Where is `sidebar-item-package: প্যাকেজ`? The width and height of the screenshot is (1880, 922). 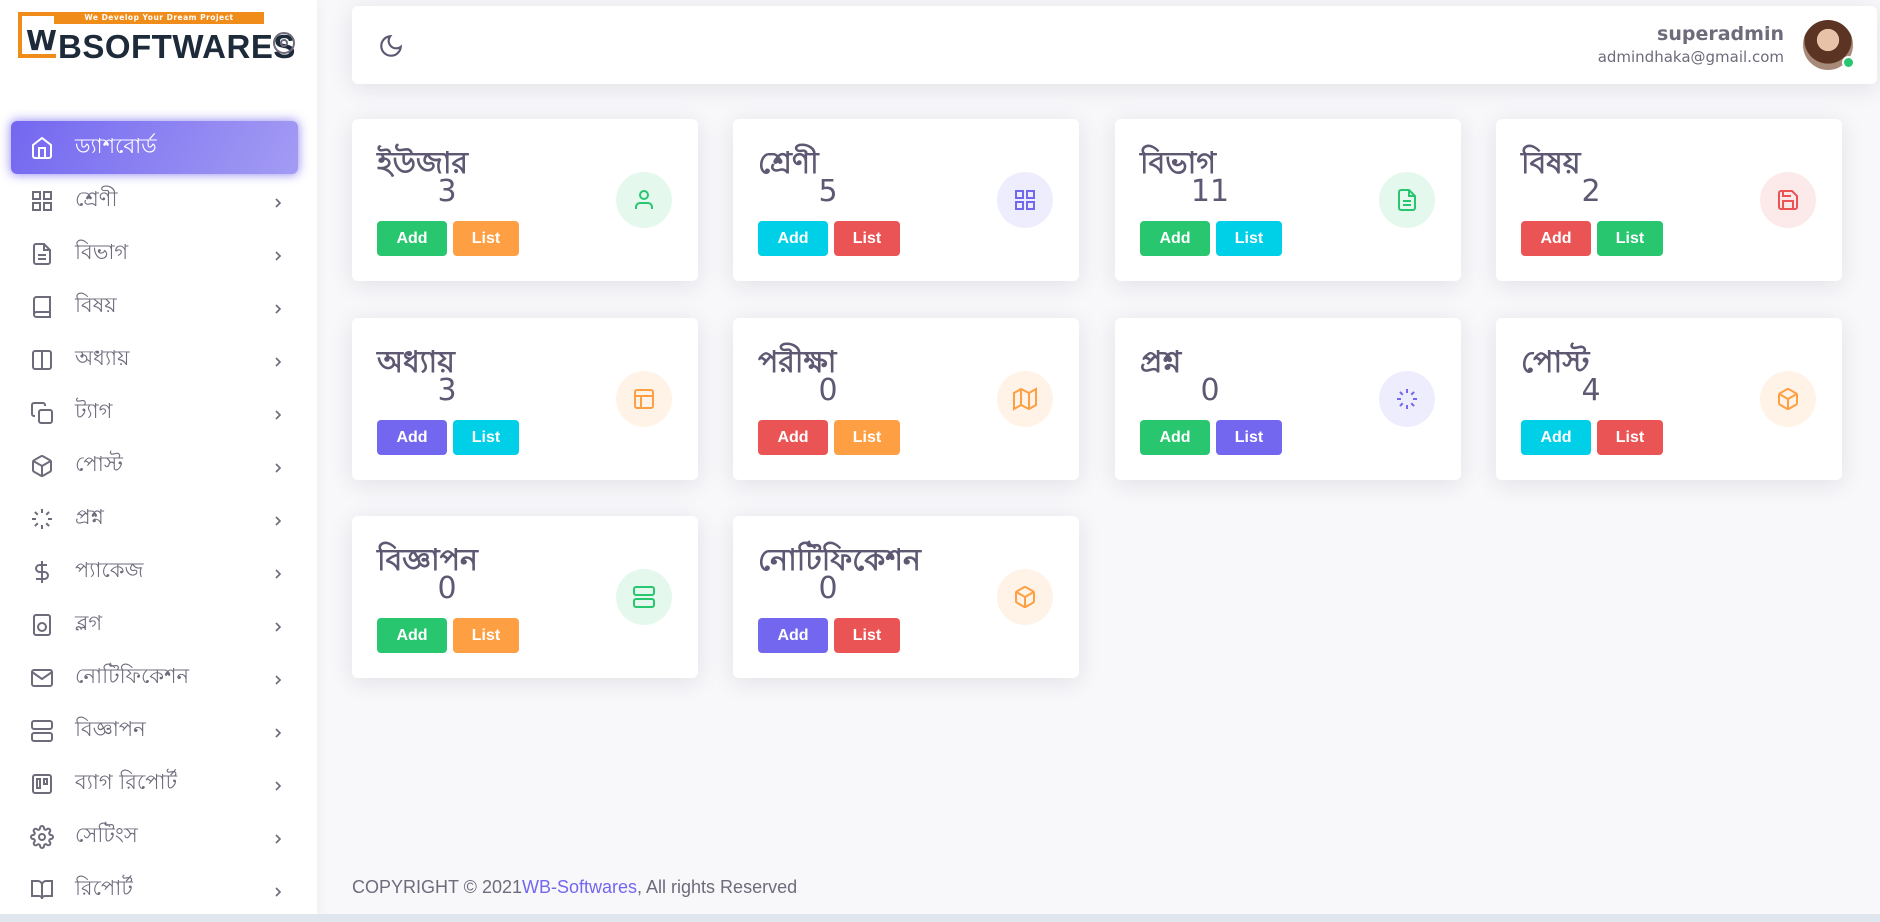 sidebar-item-package: প্যাকেজ is located at coordinates (154, 571).